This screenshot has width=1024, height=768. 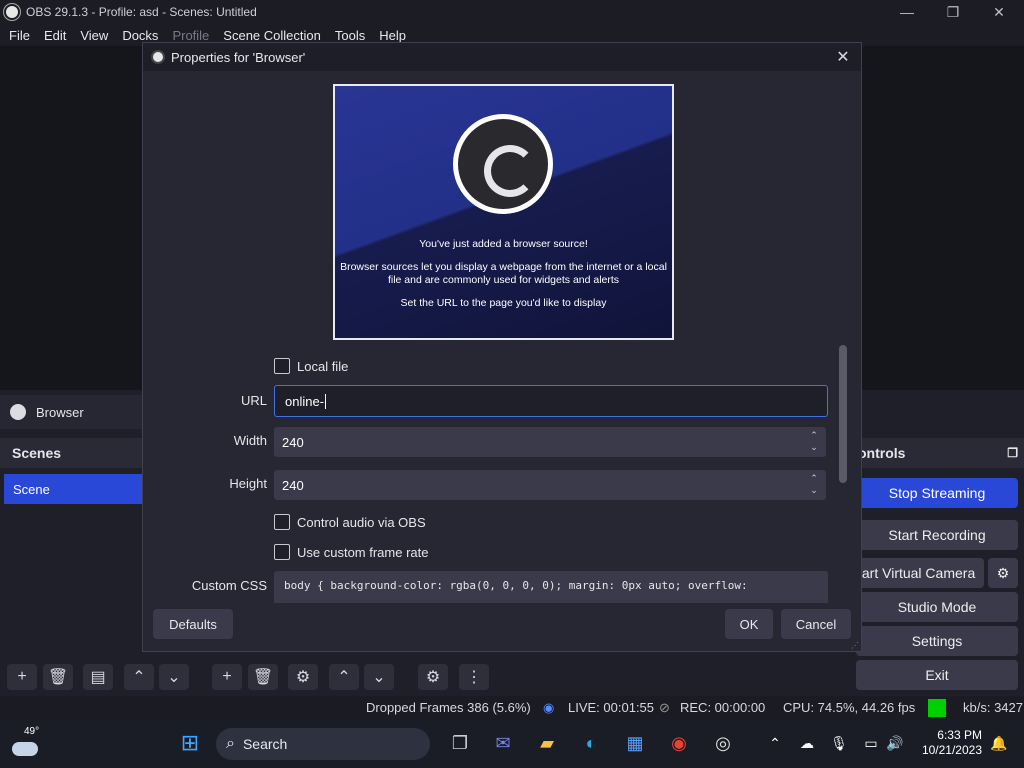 I want to click on width-spinbox: 240 ⌃ ⌄, so click(x=550, y=442).